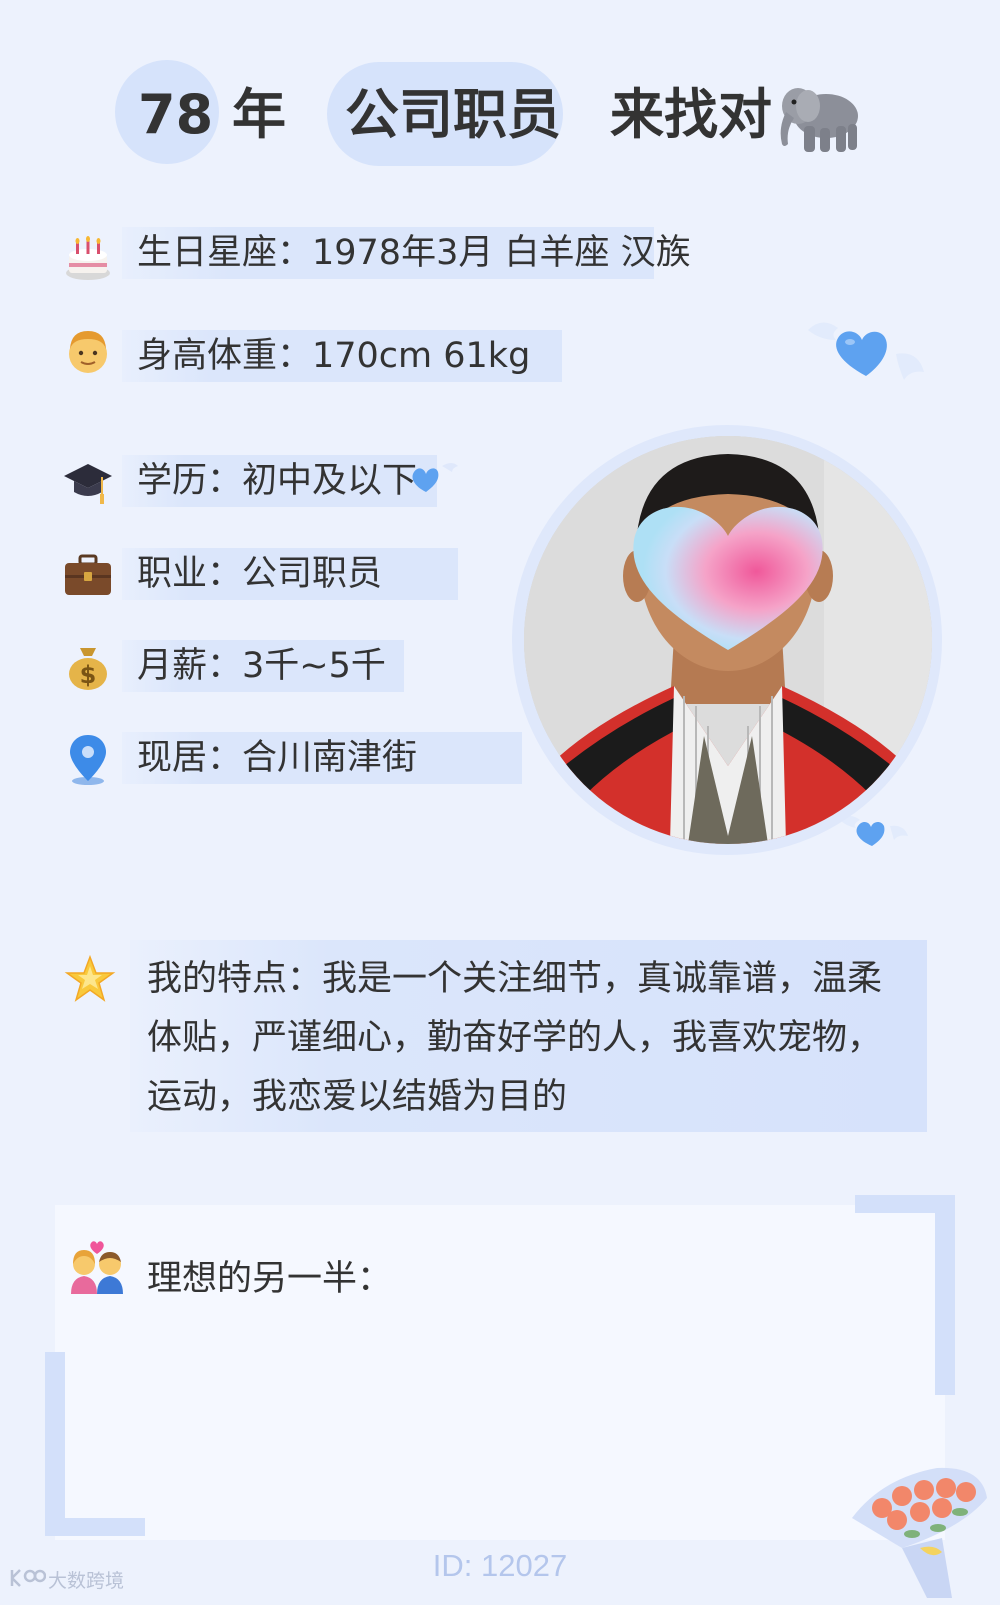 The image size is (1000, 1605). I want to click on bracket-bottom-left-horizontal, so click(95, 1527).